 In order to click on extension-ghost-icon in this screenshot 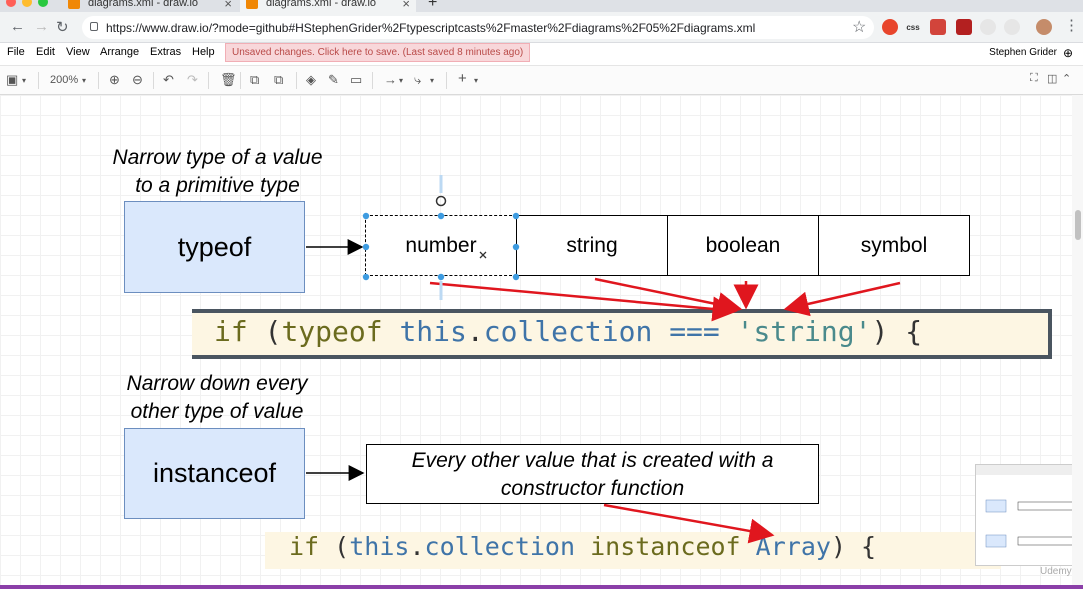, I will do `click(1012, 27)`.